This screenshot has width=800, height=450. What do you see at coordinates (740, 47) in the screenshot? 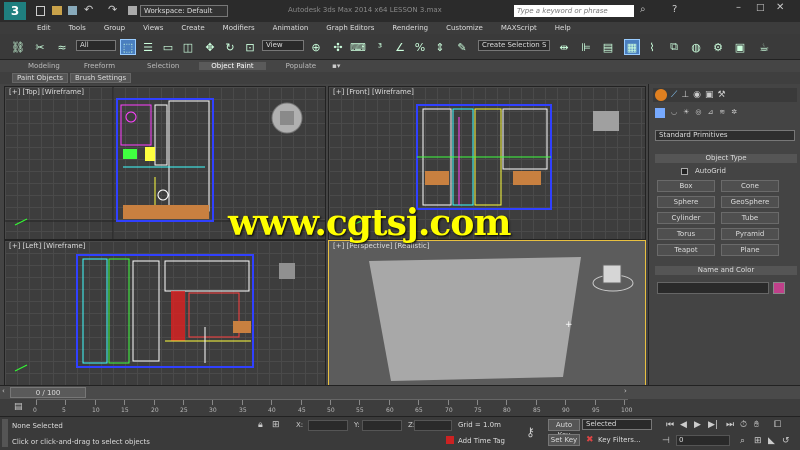
I see `rendered-frame-icon: ▣` at bounding box center [740, 47].